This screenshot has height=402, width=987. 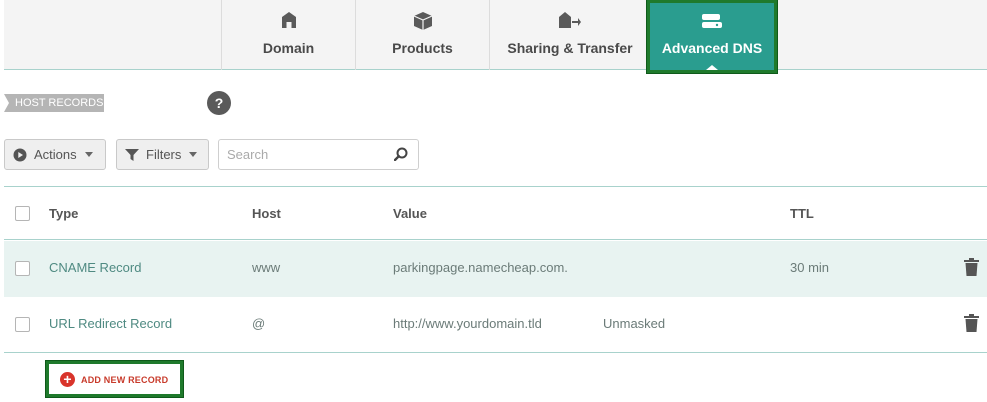 I want to click on column-ttl: TTL, so click(x=802, y=213).